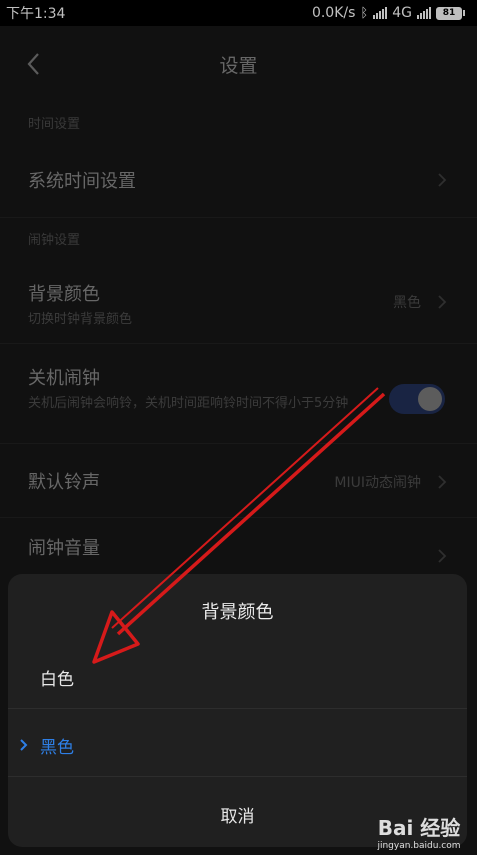 The height and width of the screenshot is (855, 477). Describe the element at coordinates (237, 746) in the screenshot. I see `option-black: 黑色` at that location.